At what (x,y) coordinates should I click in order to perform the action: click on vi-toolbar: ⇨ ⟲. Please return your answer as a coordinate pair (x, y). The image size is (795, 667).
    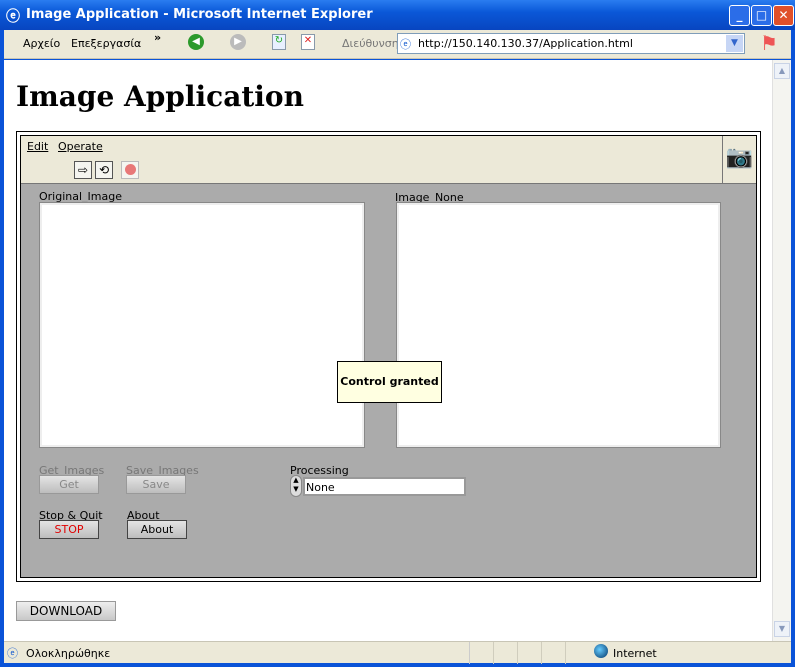
    Looking at the image, I should click on (388, 170).